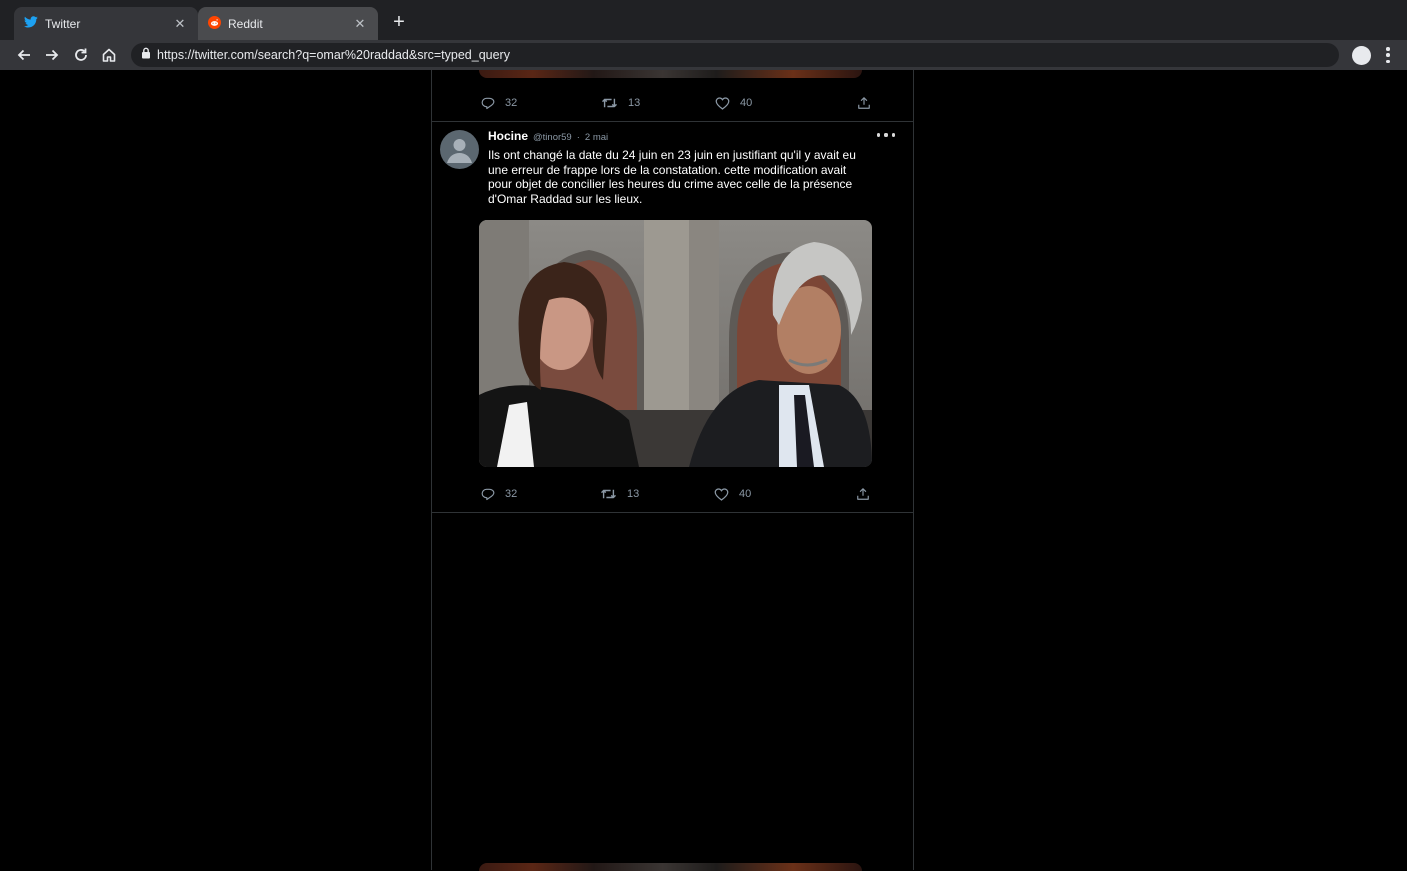 Image resolution: width=1407 pixels, height=871 pixels. What do you see at coordinates (886, 135) in the screenshot?
I see `more-options-icon` at bounding box center [886, 135].